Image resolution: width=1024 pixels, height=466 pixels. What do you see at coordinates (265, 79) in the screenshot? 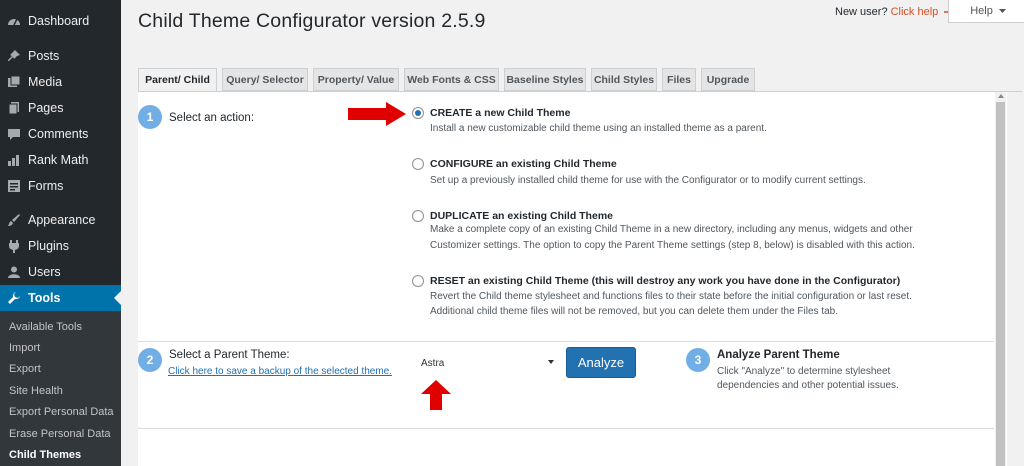
I see `tab-query-selector: Query/ Selector` at bounding box center [265, 79].